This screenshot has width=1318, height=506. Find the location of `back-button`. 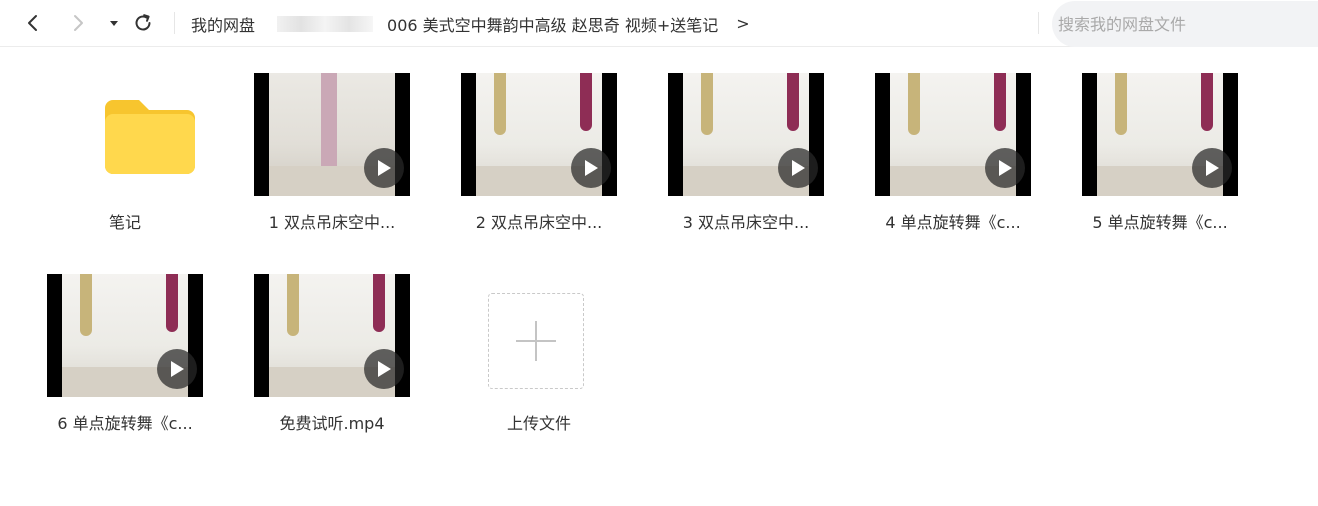

back-button is located at coordinates (33, 23).